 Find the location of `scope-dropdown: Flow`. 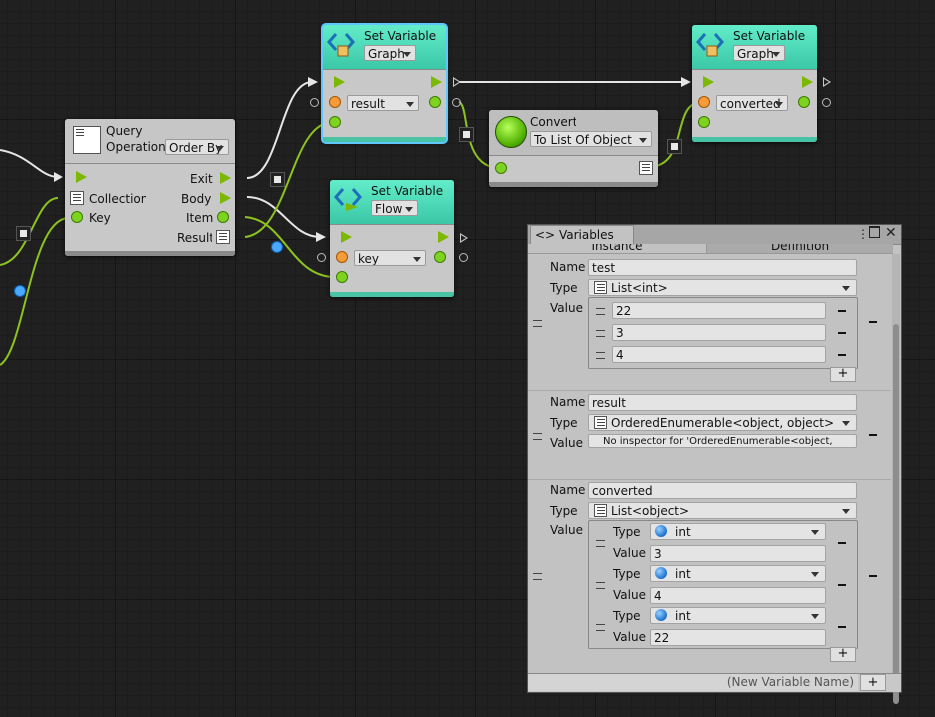

scope-dropdown: Flow is located at coordinates (394, 208).